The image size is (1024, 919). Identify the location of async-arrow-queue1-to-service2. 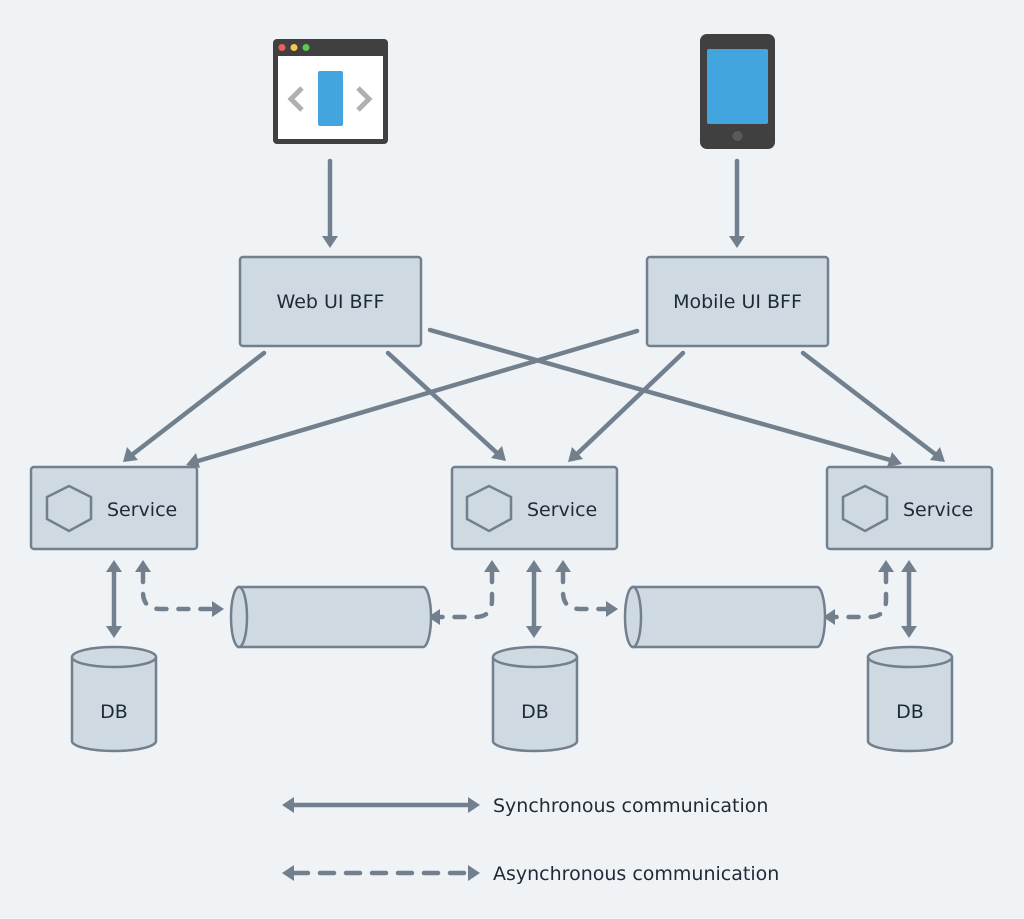
(464, 592).